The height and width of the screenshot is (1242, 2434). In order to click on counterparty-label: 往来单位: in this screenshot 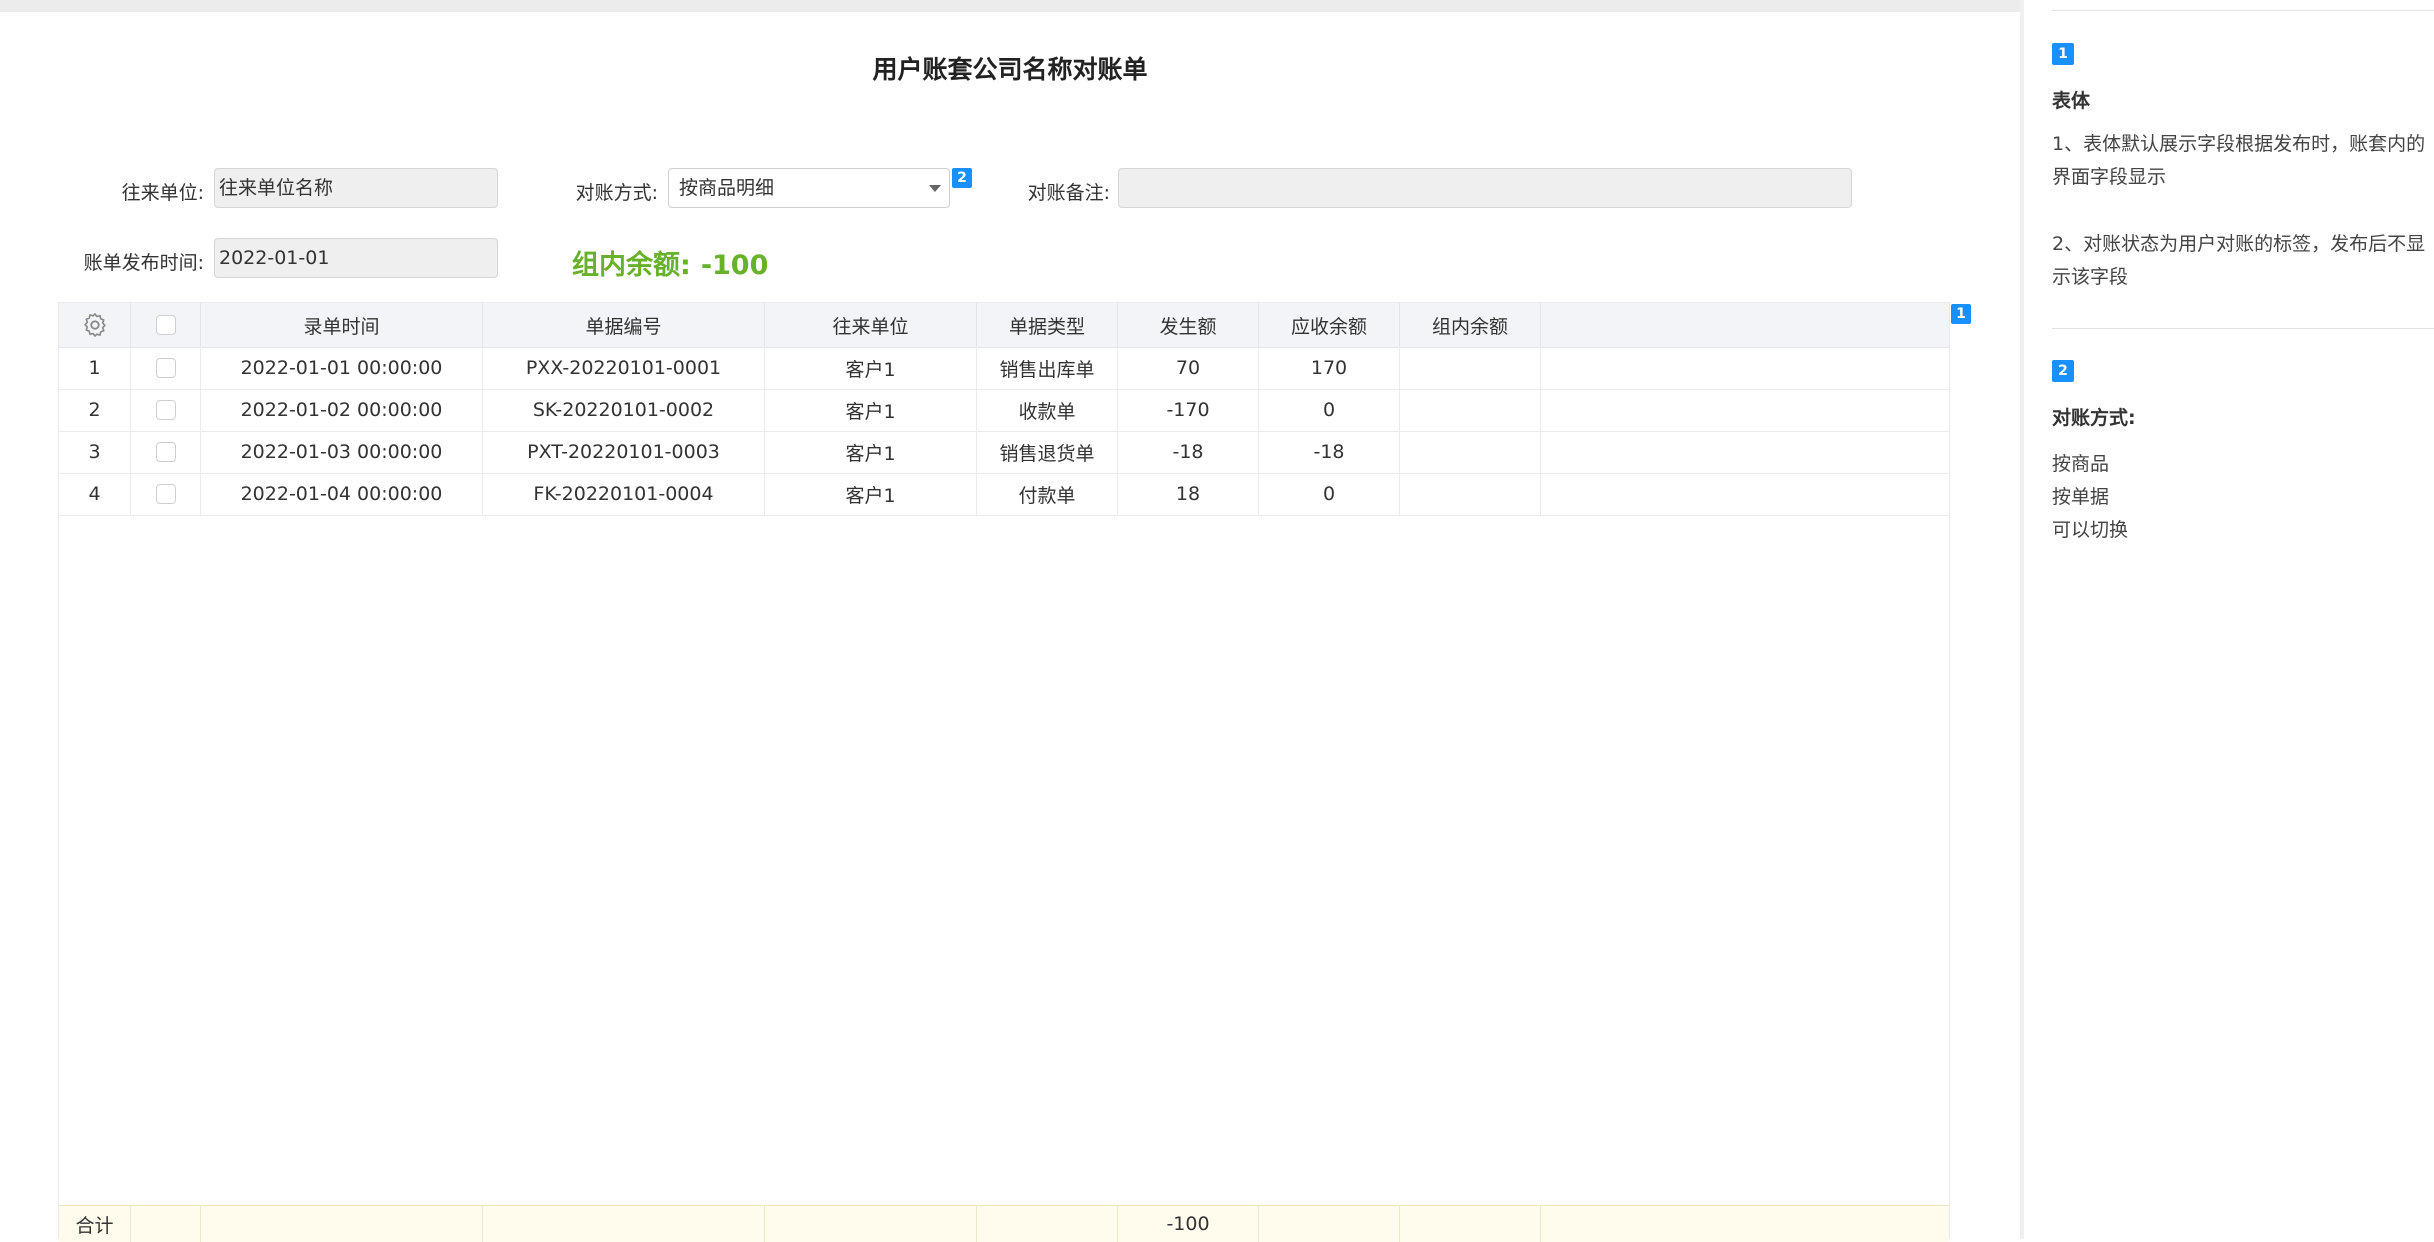, I will do `click(162, 193)`.